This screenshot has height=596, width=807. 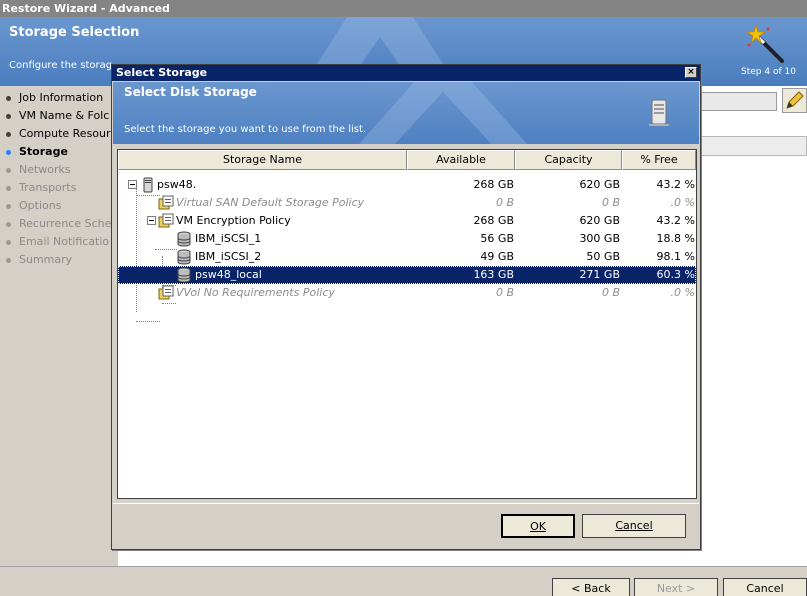 I want to click on available-value: 163 GB, so click(x=493, y=274).